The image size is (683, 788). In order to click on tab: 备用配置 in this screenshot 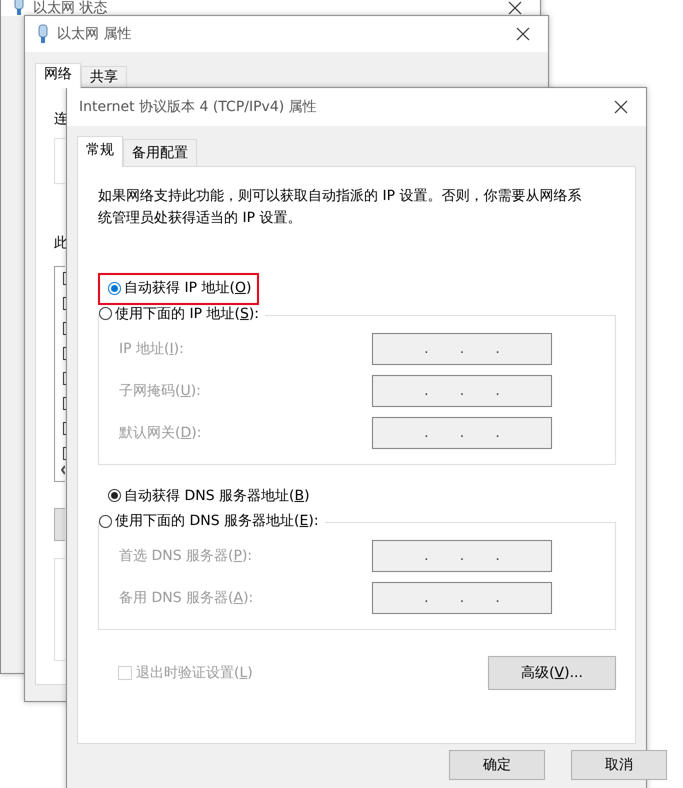, I will do `click(160, 152)`.